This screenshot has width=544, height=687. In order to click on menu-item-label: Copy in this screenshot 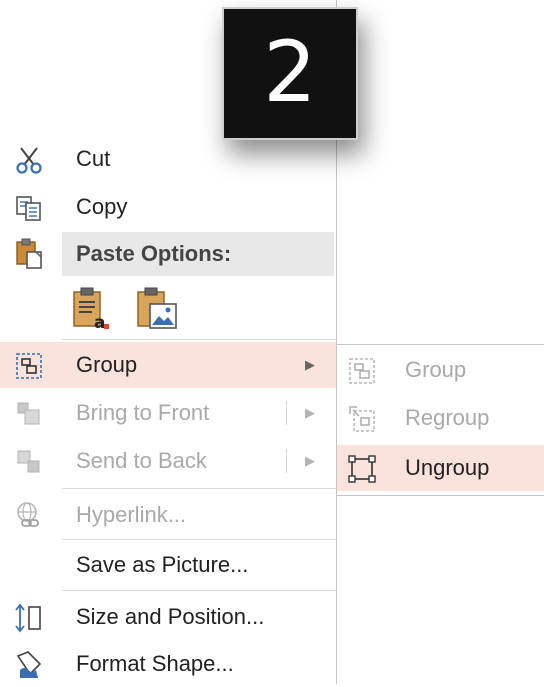, I will do `click(102, 206)`.